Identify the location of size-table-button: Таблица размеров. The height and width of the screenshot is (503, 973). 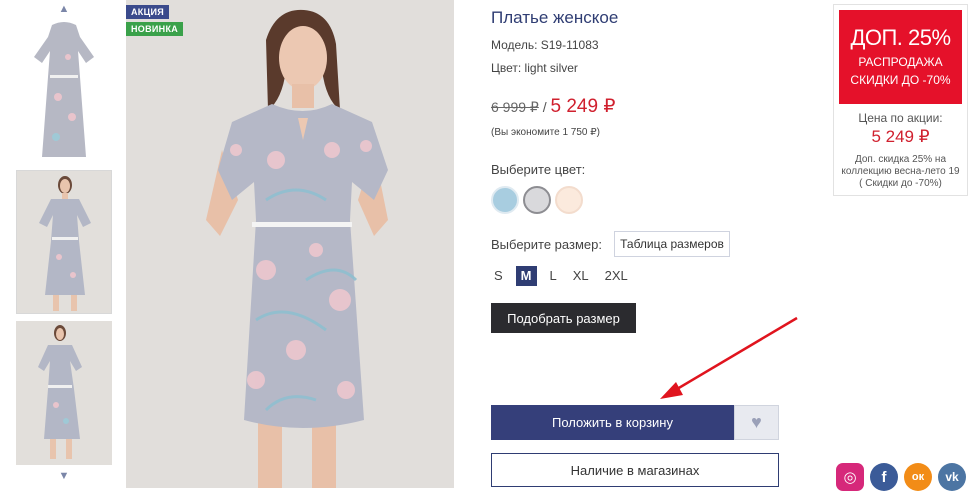
(672, 244).